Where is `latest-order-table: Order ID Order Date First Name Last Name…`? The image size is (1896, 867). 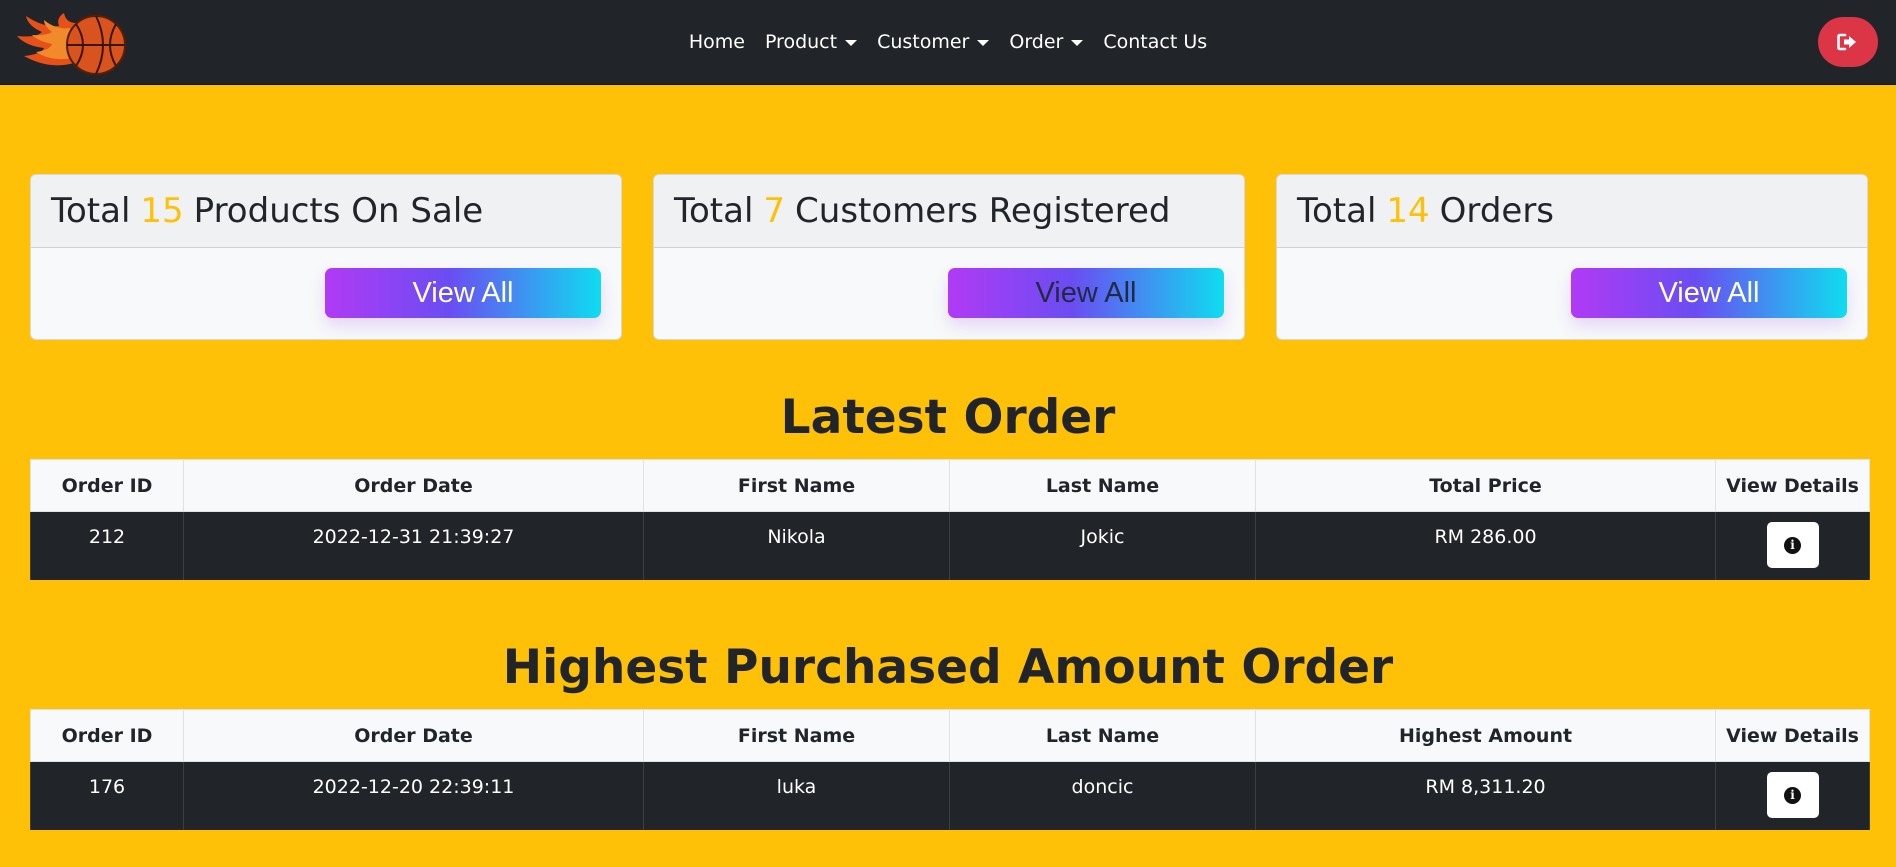
latest-order-table: Order ID Order Date First Name Last Name… is located at coordinates (950, 519).